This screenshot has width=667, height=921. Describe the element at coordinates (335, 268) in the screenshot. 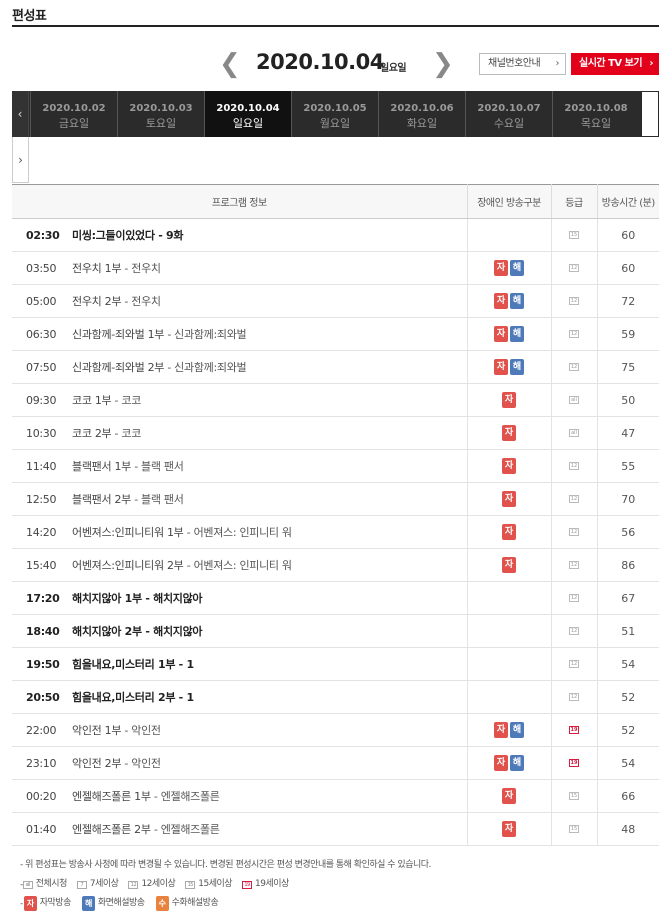

I see `table-row: 03:50 전우치 1부 - 전우치 자 해 12 60` at that location.